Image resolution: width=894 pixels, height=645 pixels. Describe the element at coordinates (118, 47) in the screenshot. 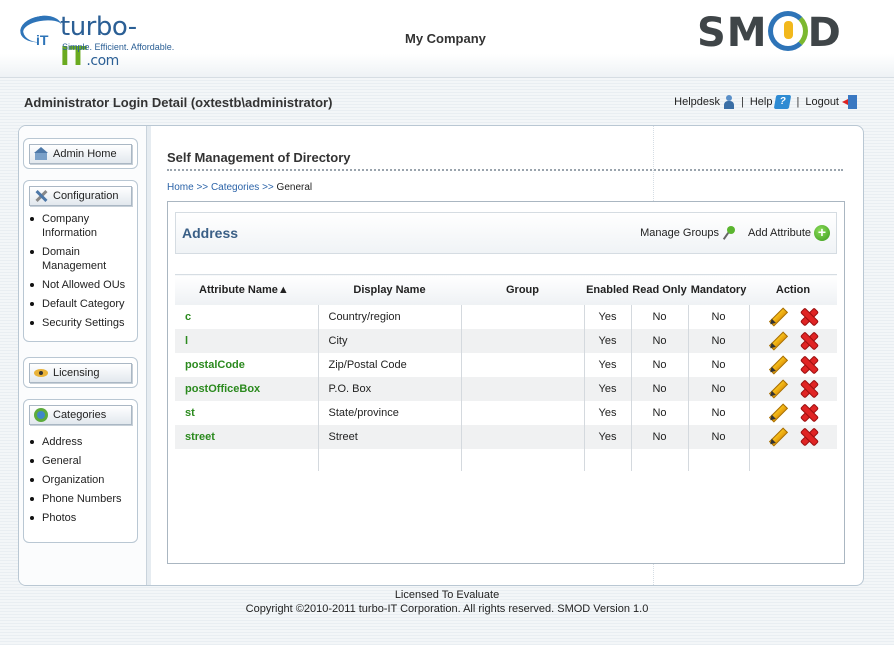

I see `logo-tagline: Simple. Efficient. Affordable.` at that location.